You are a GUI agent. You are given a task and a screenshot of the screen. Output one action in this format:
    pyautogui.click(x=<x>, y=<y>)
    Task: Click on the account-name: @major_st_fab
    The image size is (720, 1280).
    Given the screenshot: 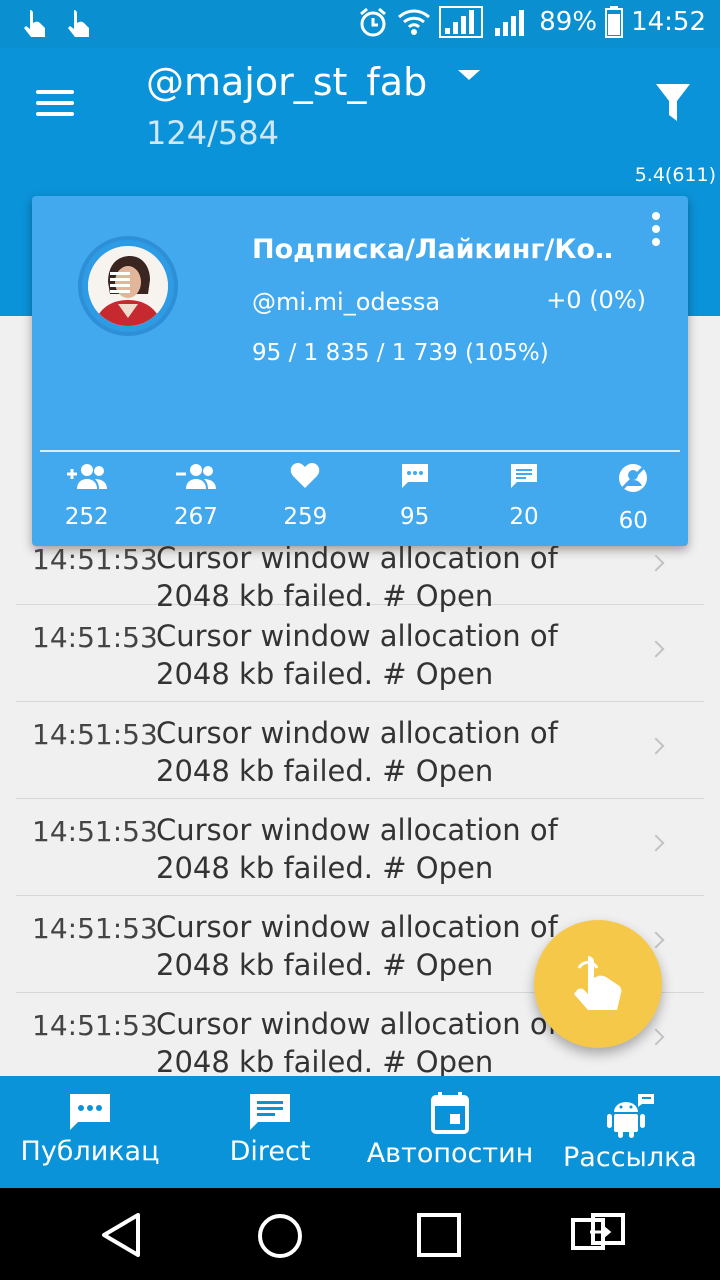 What is the action you would take?
    pyautogui.click(x=286, y=82)
    